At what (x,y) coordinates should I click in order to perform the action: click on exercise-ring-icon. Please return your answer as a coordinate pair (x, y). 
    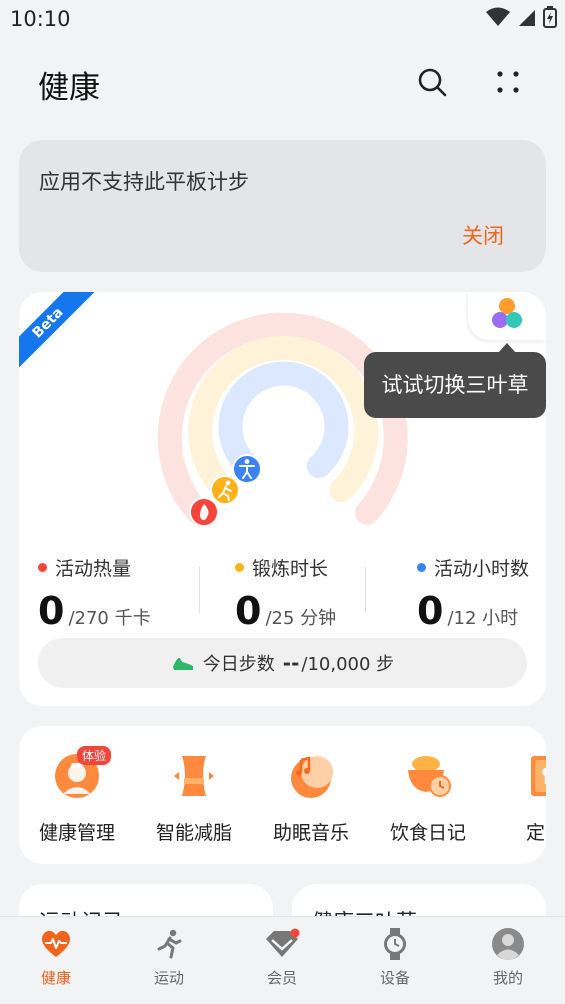
    Looking at the image, I should click on (225, 490).